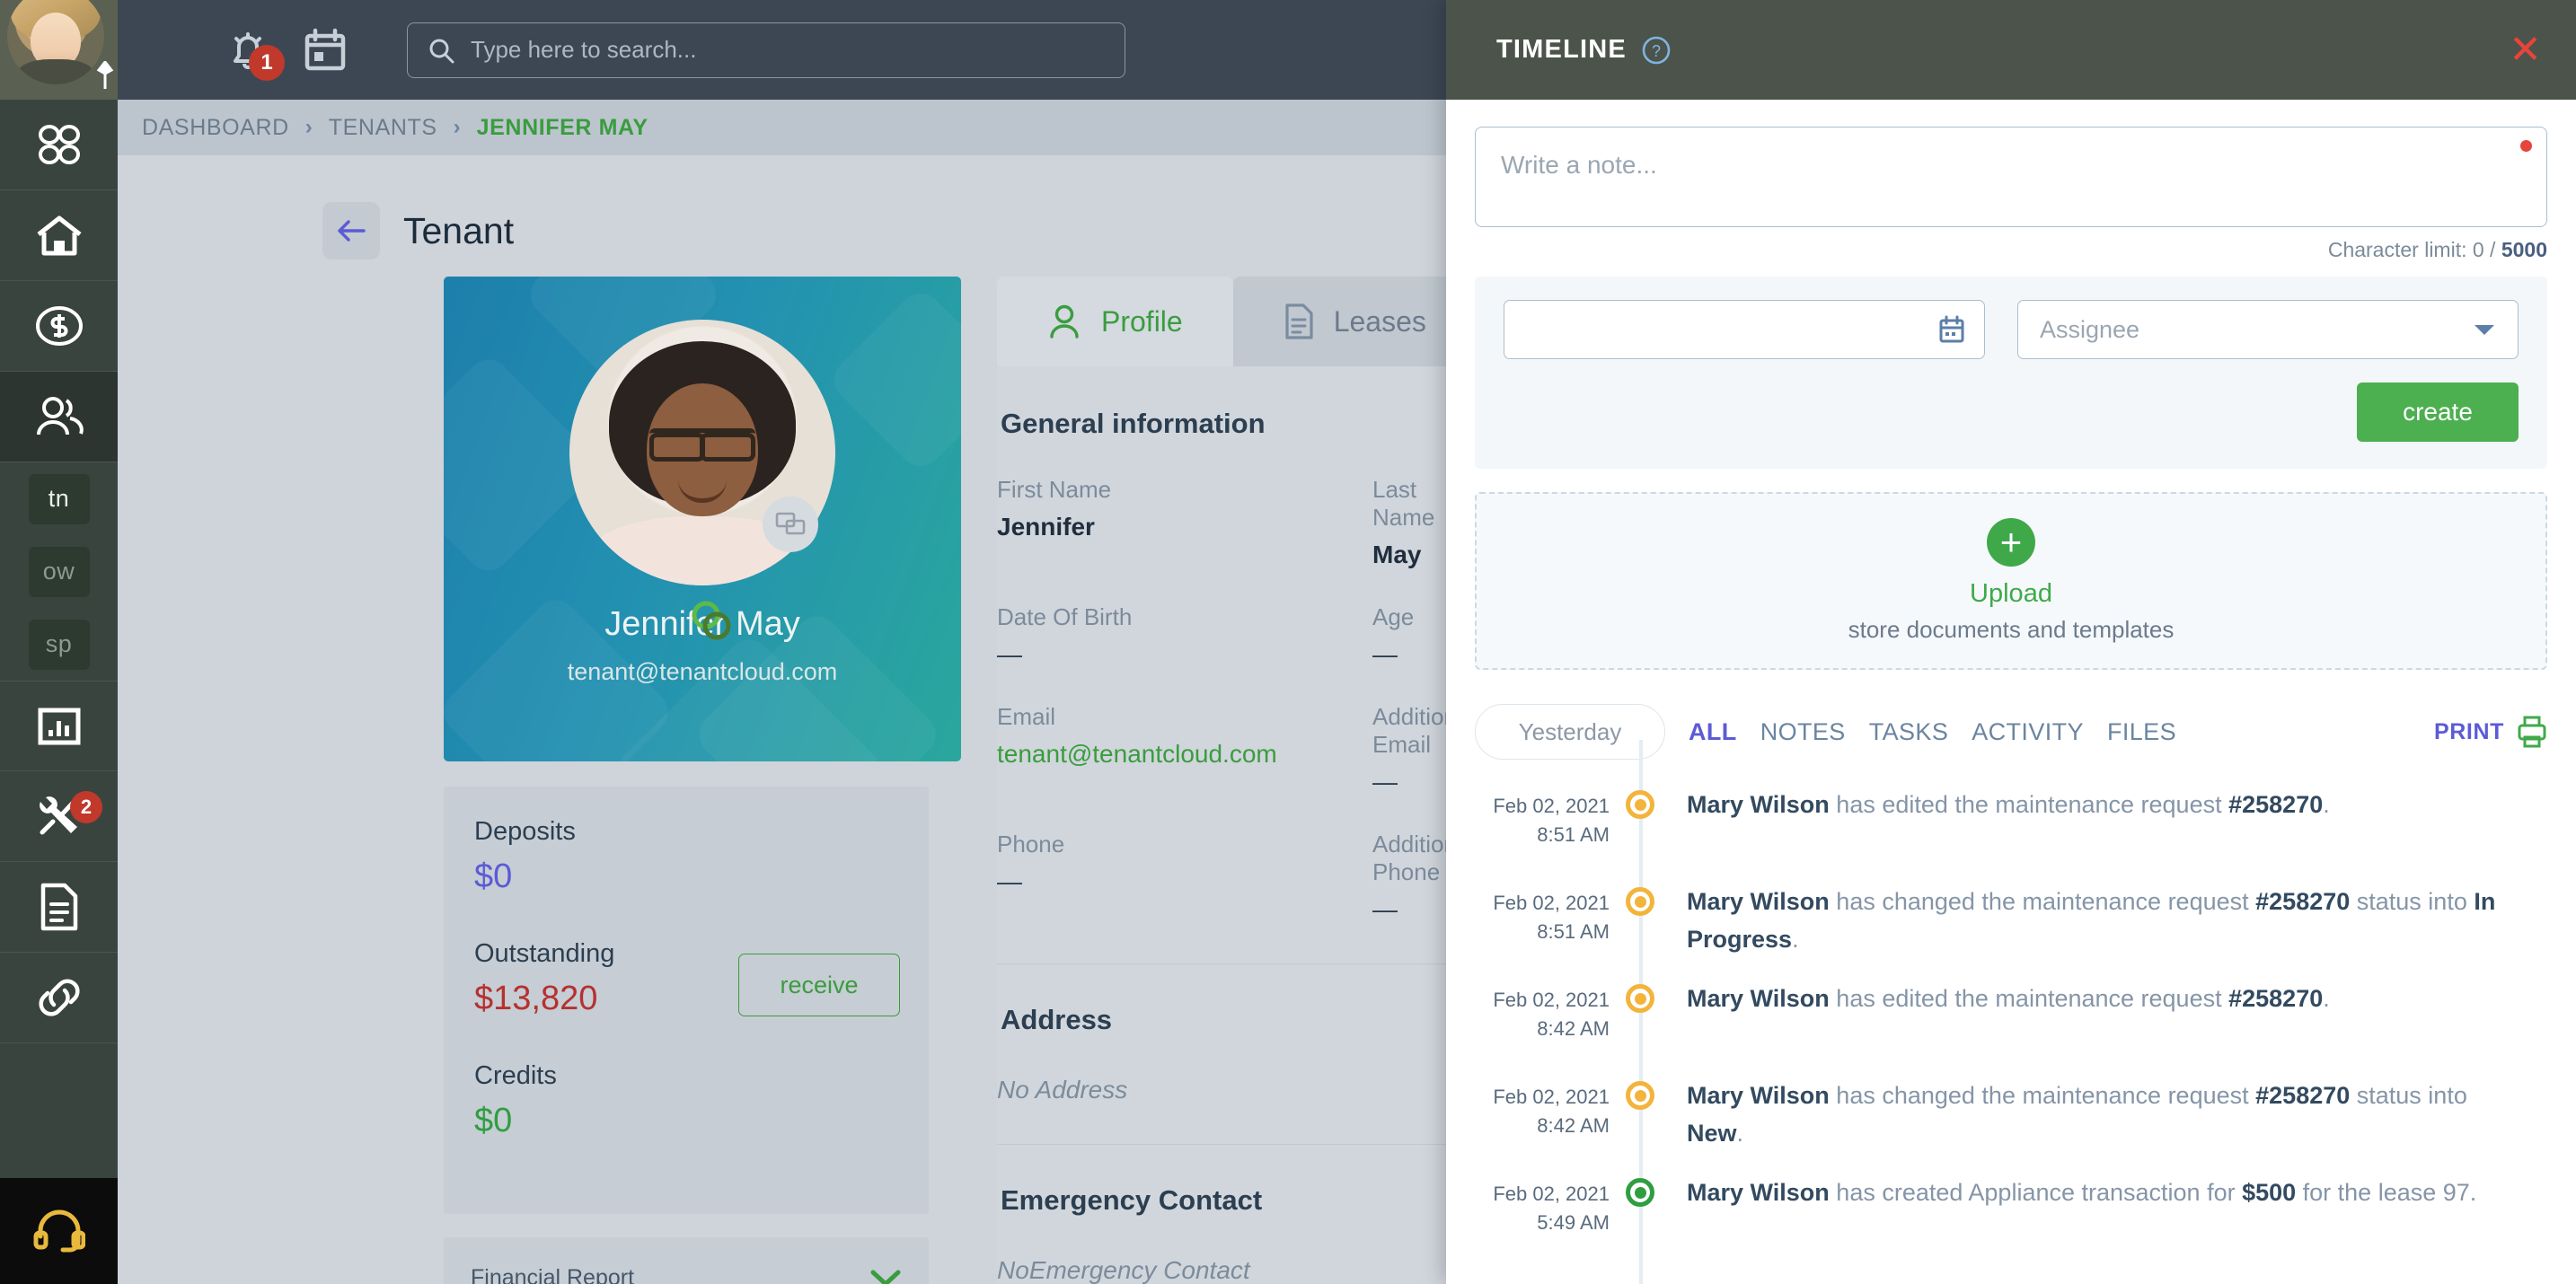 The image size is (2576, 1284). What do you see at coordinates (325, 50) in the screenshot?
I see `calendar-button` at bounding box center [325, 50].